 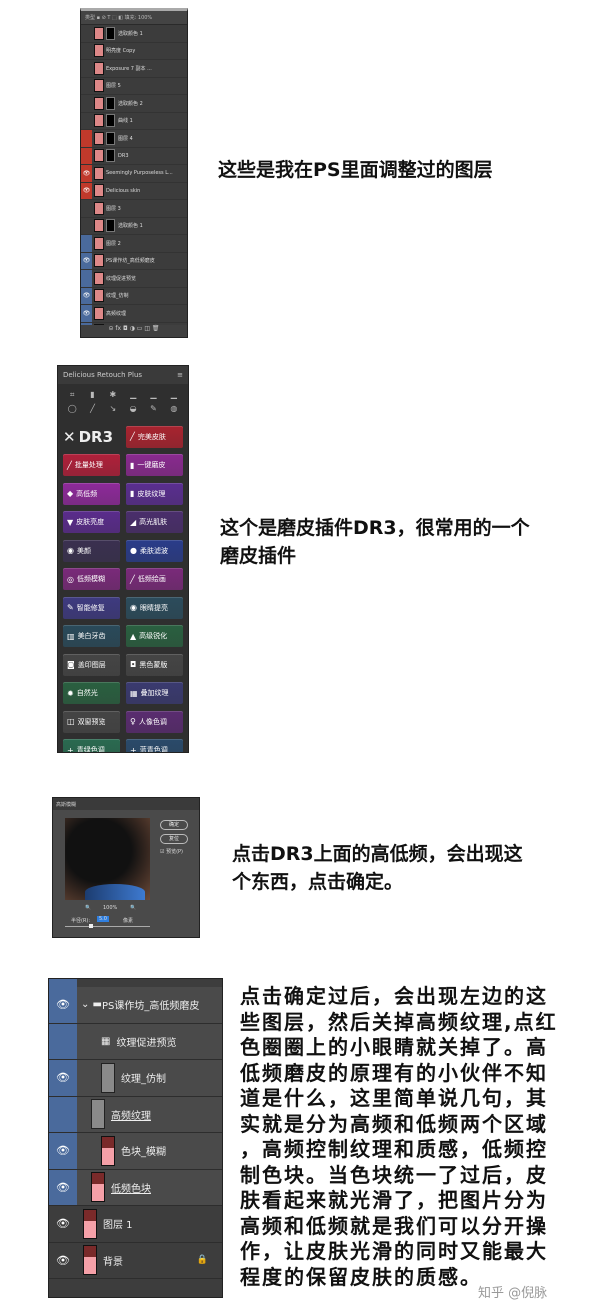 I want to click on layer-row: ▦ 纹理促进预览, so click(x=135, y=1041).